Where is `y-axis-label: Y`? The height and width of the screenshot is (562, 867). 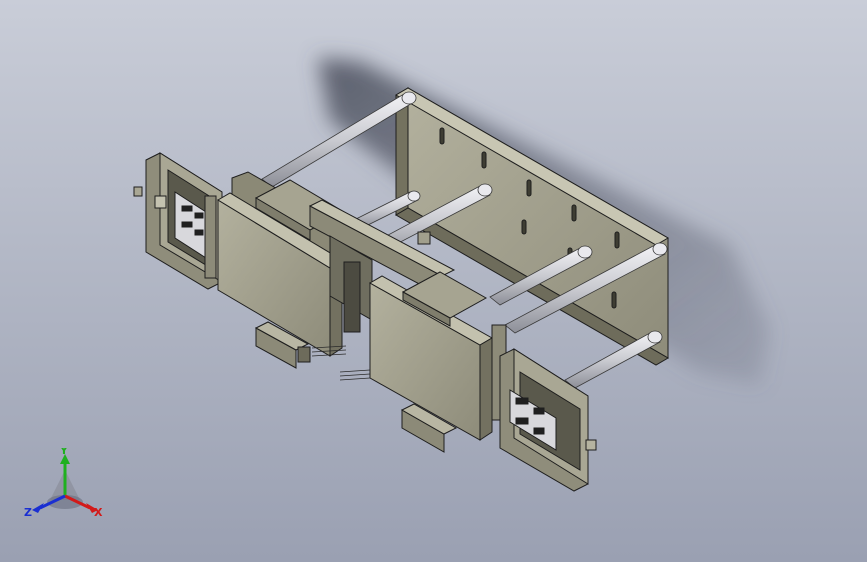
y-axis-label: Y is located at coordinates (64, 452).